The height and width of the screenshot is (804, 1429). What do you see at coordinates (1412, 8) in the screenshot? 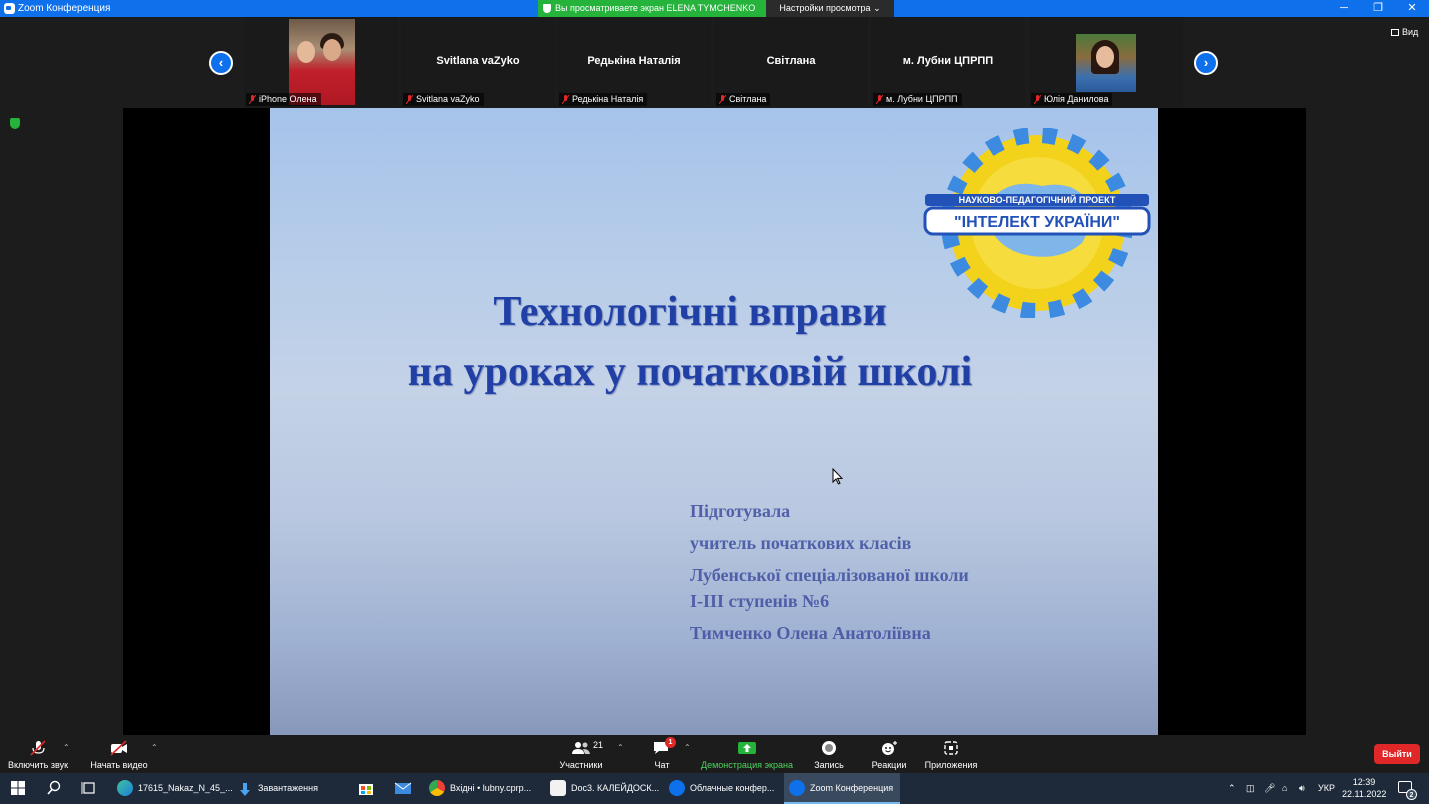
I see `close-button: ✕` at bounding box center [1412, 8].